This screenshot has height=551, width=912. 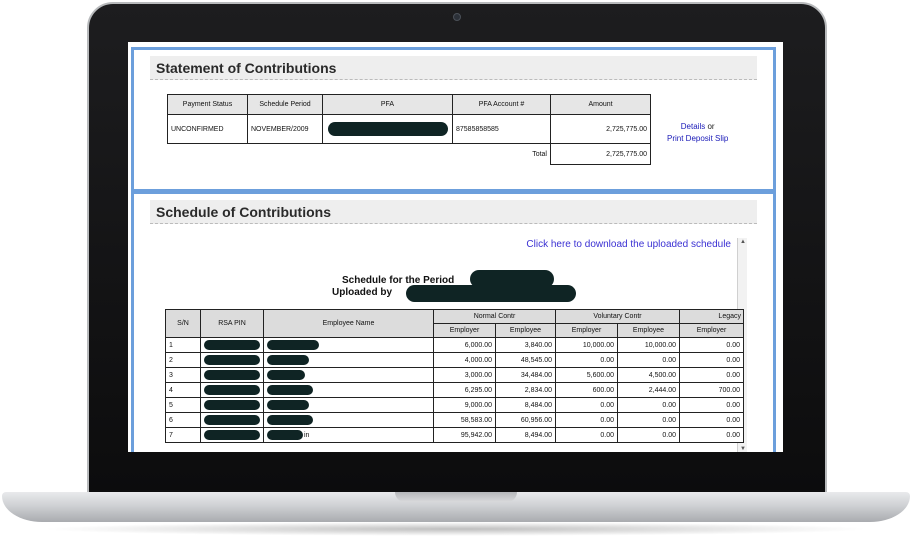 I want to click on normal-employer-cell: 6,295.00, so click(x=464, y=390).